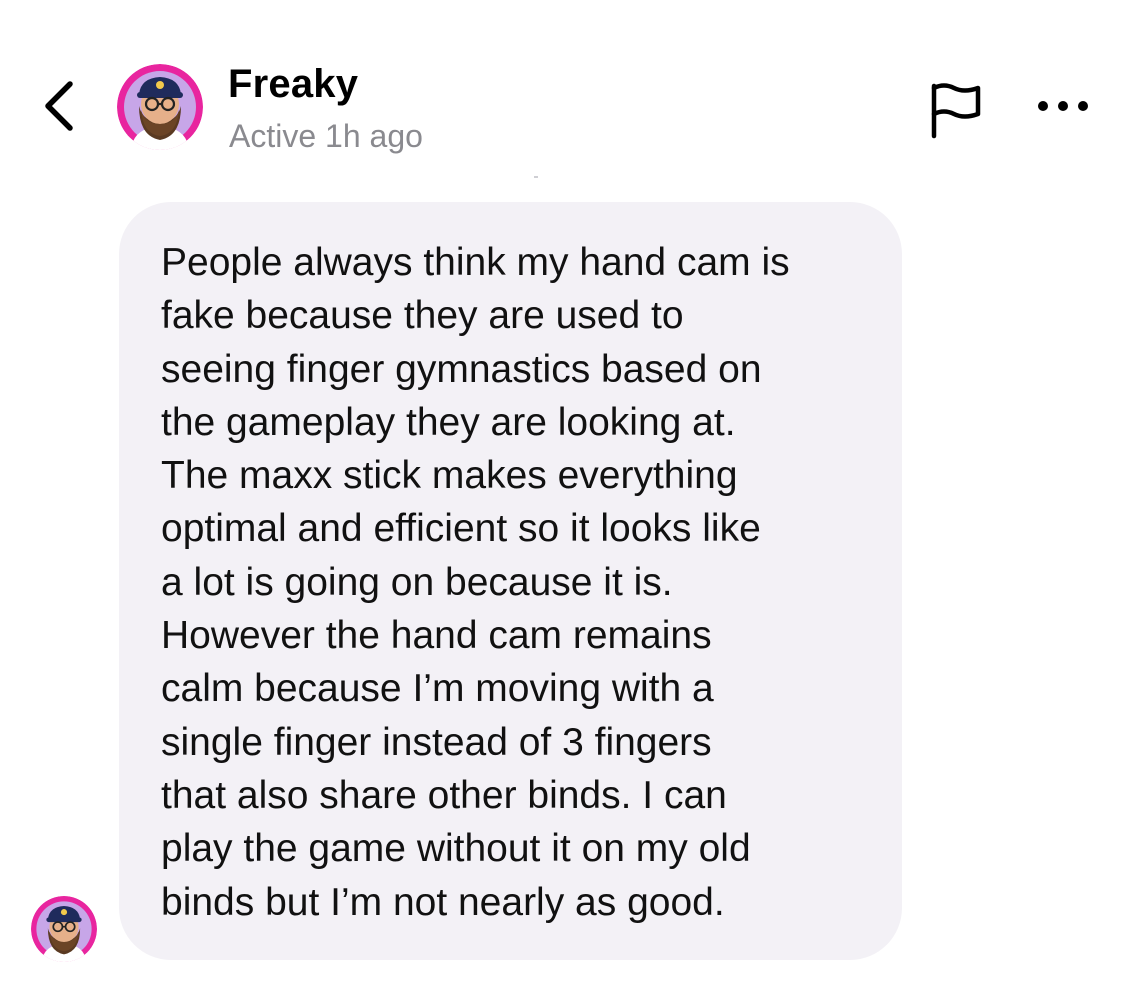 Image resolution: width=1138 pixels, height=1000 pixels. Describe the element at coordinates (293, 84) in the screenshot. I see `contact-name: Freaky` at that location.